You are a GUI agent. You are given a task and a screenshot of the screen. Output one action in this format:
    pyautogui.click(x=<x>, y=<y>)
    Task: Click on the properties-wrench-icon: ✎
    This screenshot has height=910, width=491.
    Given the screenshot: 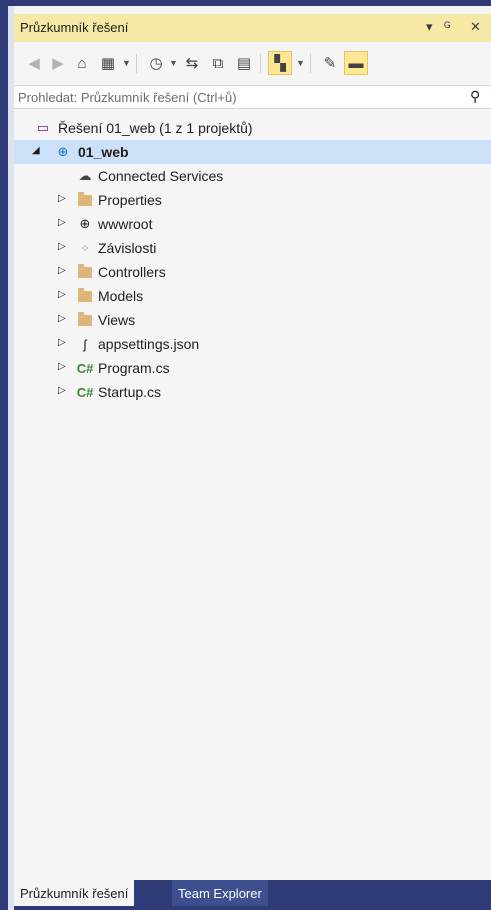 What is the action you would take?
    pyautogui.click(x=330, y=63)
    